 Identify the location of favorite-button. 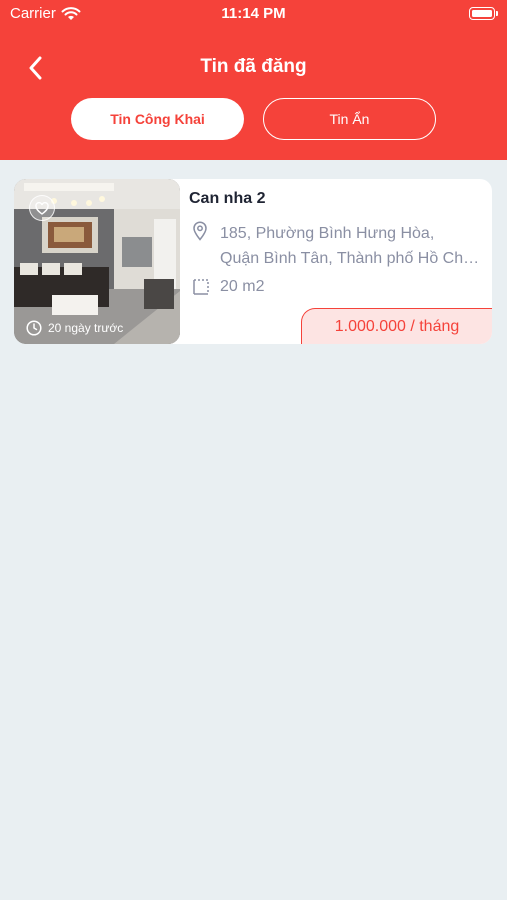
(42, 208).